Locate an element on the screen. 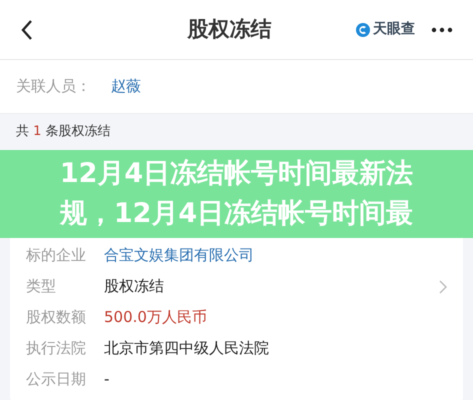  field-label: 类型 is located at coordinates (41, 287).